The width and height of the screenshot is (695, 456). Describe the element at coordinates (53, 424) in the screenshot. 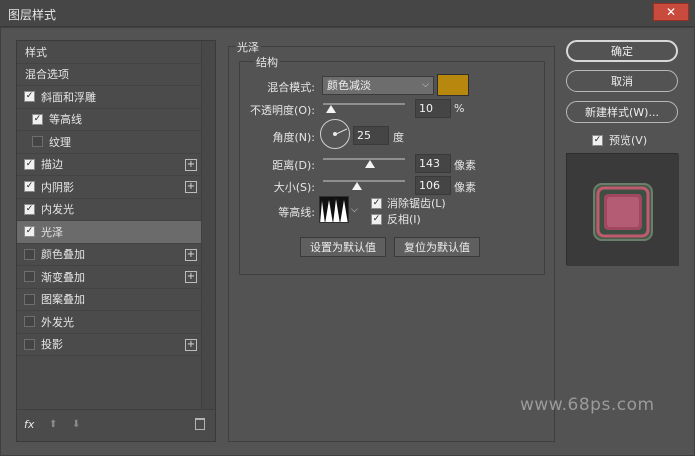

I see `move-up-icon: ⬆` at that location.